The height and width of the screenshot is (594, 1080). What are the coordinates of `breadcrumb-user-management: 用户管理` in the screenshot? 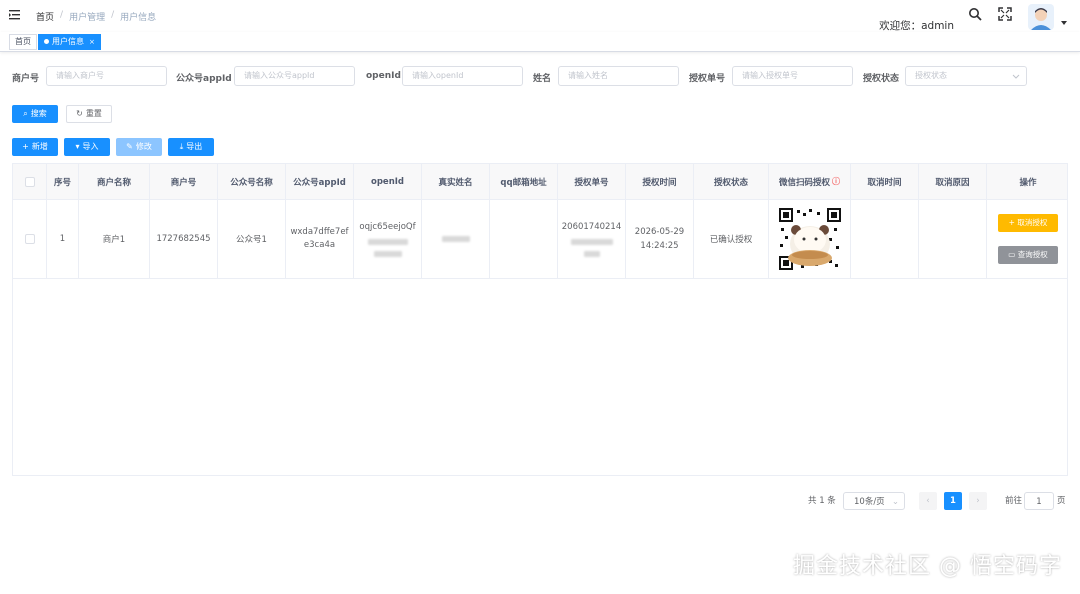 It's located at (87, 18).